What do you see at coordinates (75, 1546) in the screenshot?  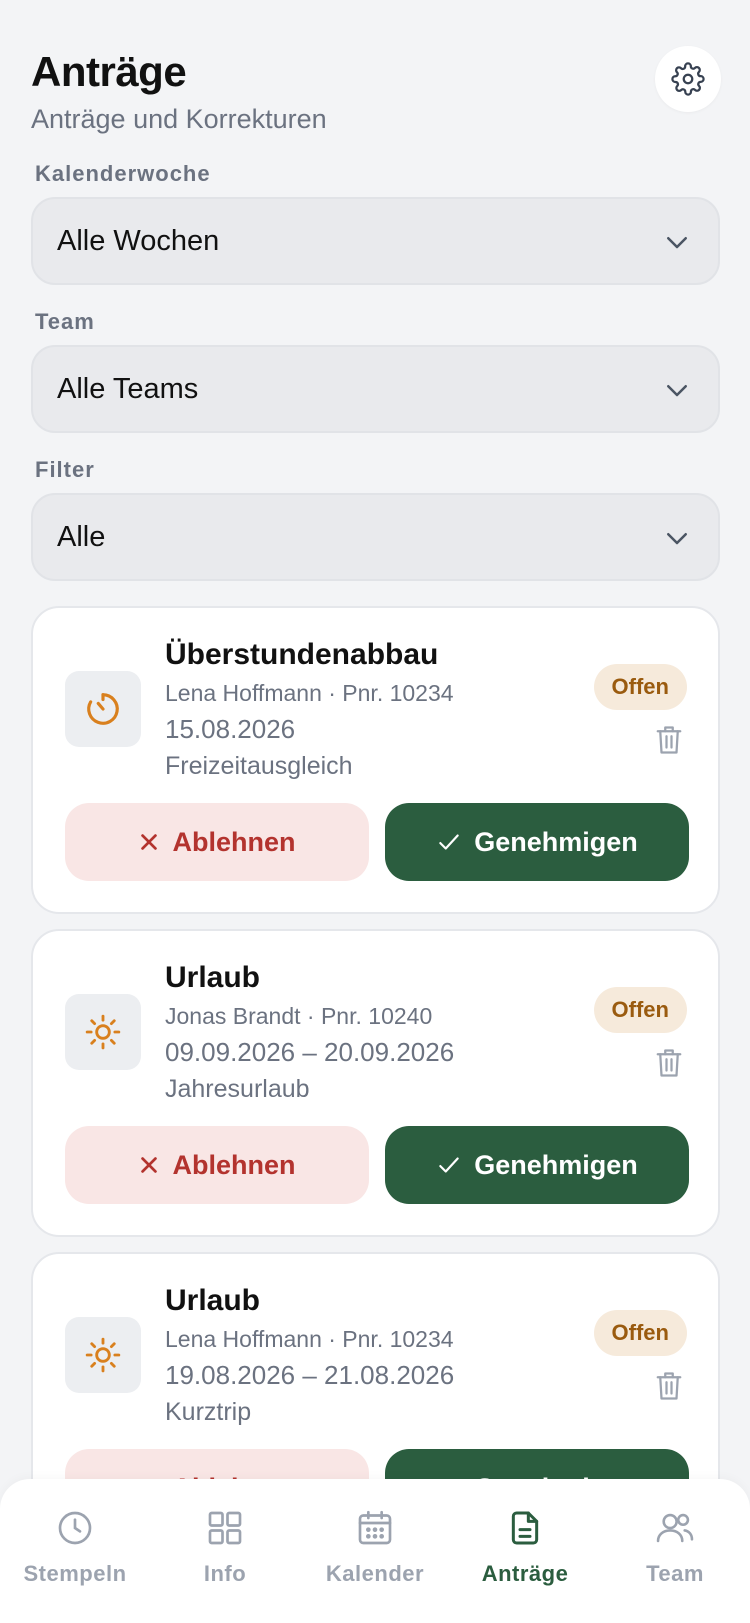 I see `tab-stempeln: Stempeln` at bounding box center [75, 1546].